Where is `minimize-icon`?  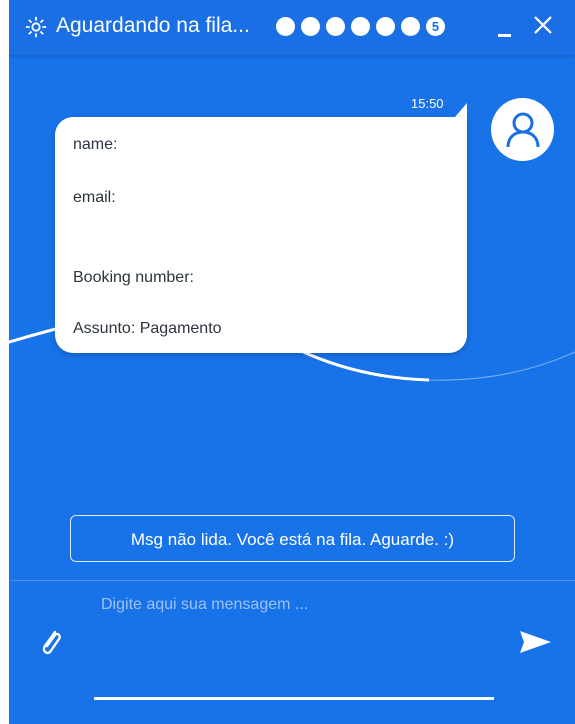
minimize-icon is located at coordinates (504, 35).